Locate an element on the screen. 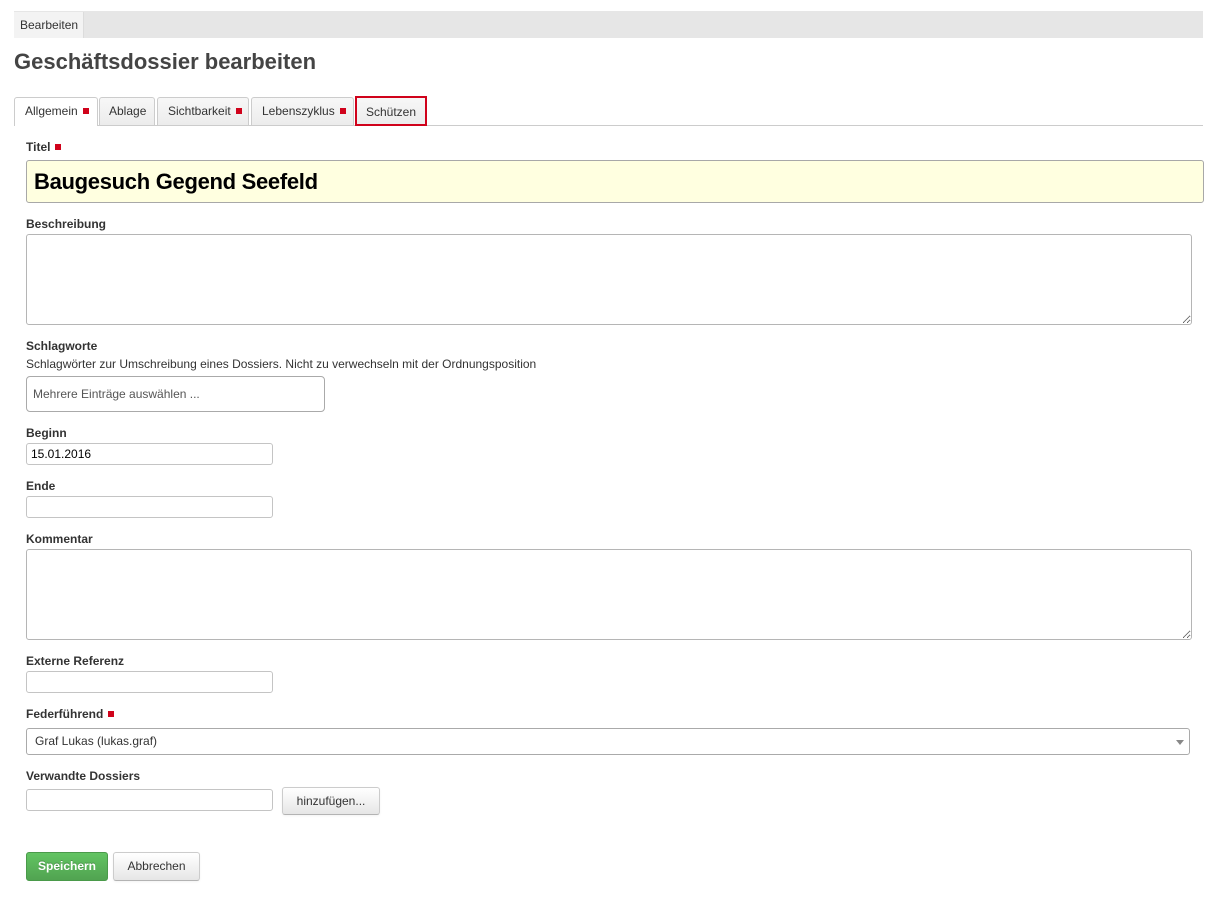  external-reference-label: Externe Referenz is located at coordinates (75, 661).